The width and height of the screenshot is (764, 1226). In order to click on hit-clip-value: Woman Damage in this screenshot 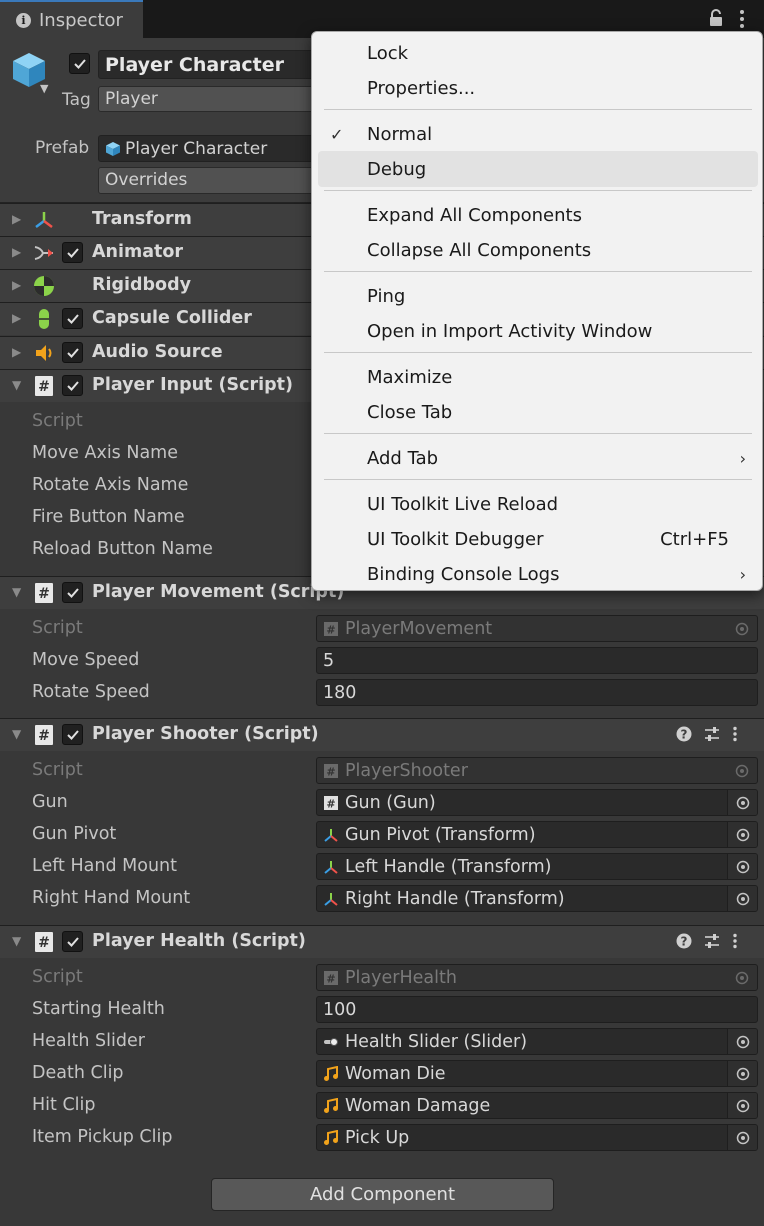, I will do `click(418, 1105)`.